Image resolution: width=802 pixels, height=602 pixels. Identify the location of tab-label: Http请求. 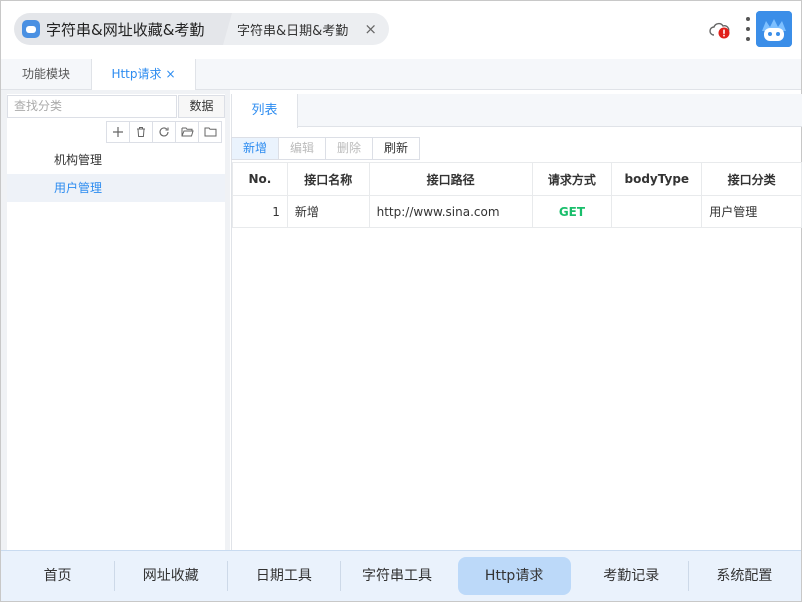
(136, 74).